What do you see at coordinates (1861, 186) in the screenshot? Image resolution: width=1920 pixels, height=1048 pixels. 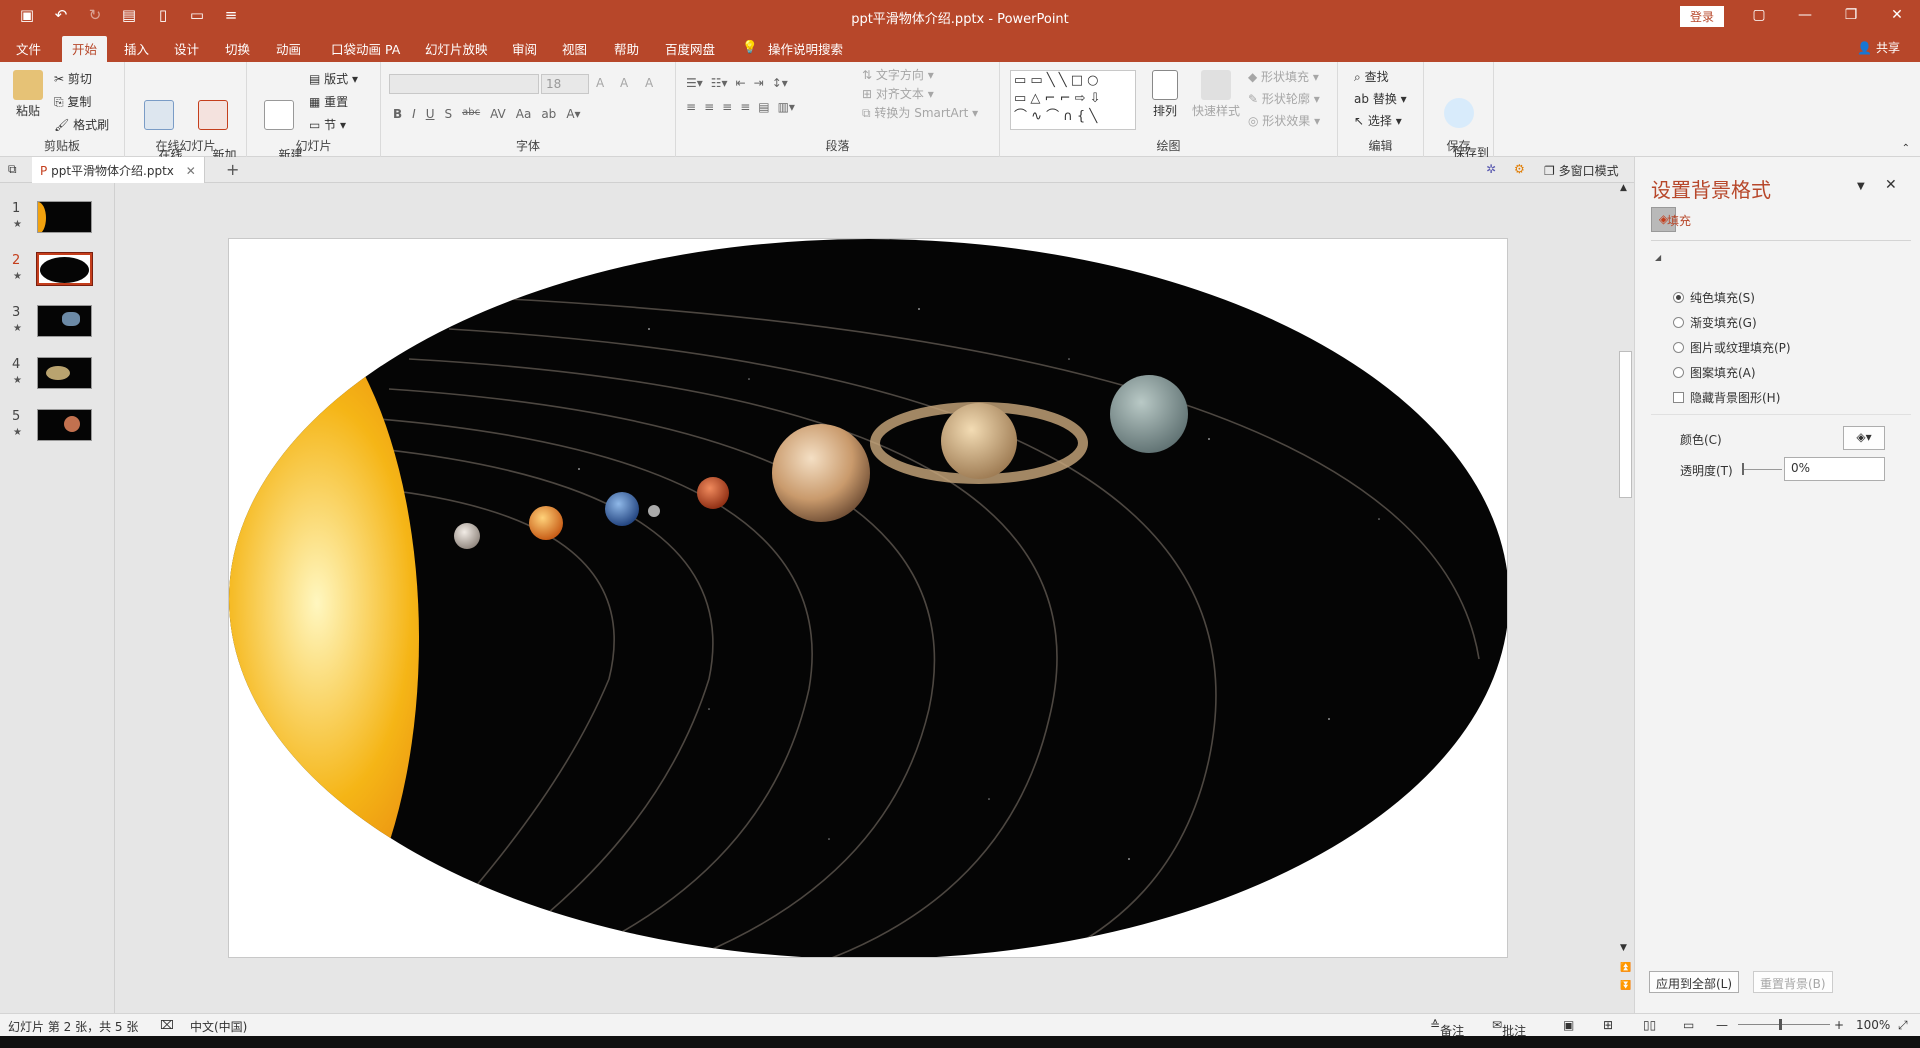 I see `pane-options-icon: ▼` at bounding box center [1861, 186].